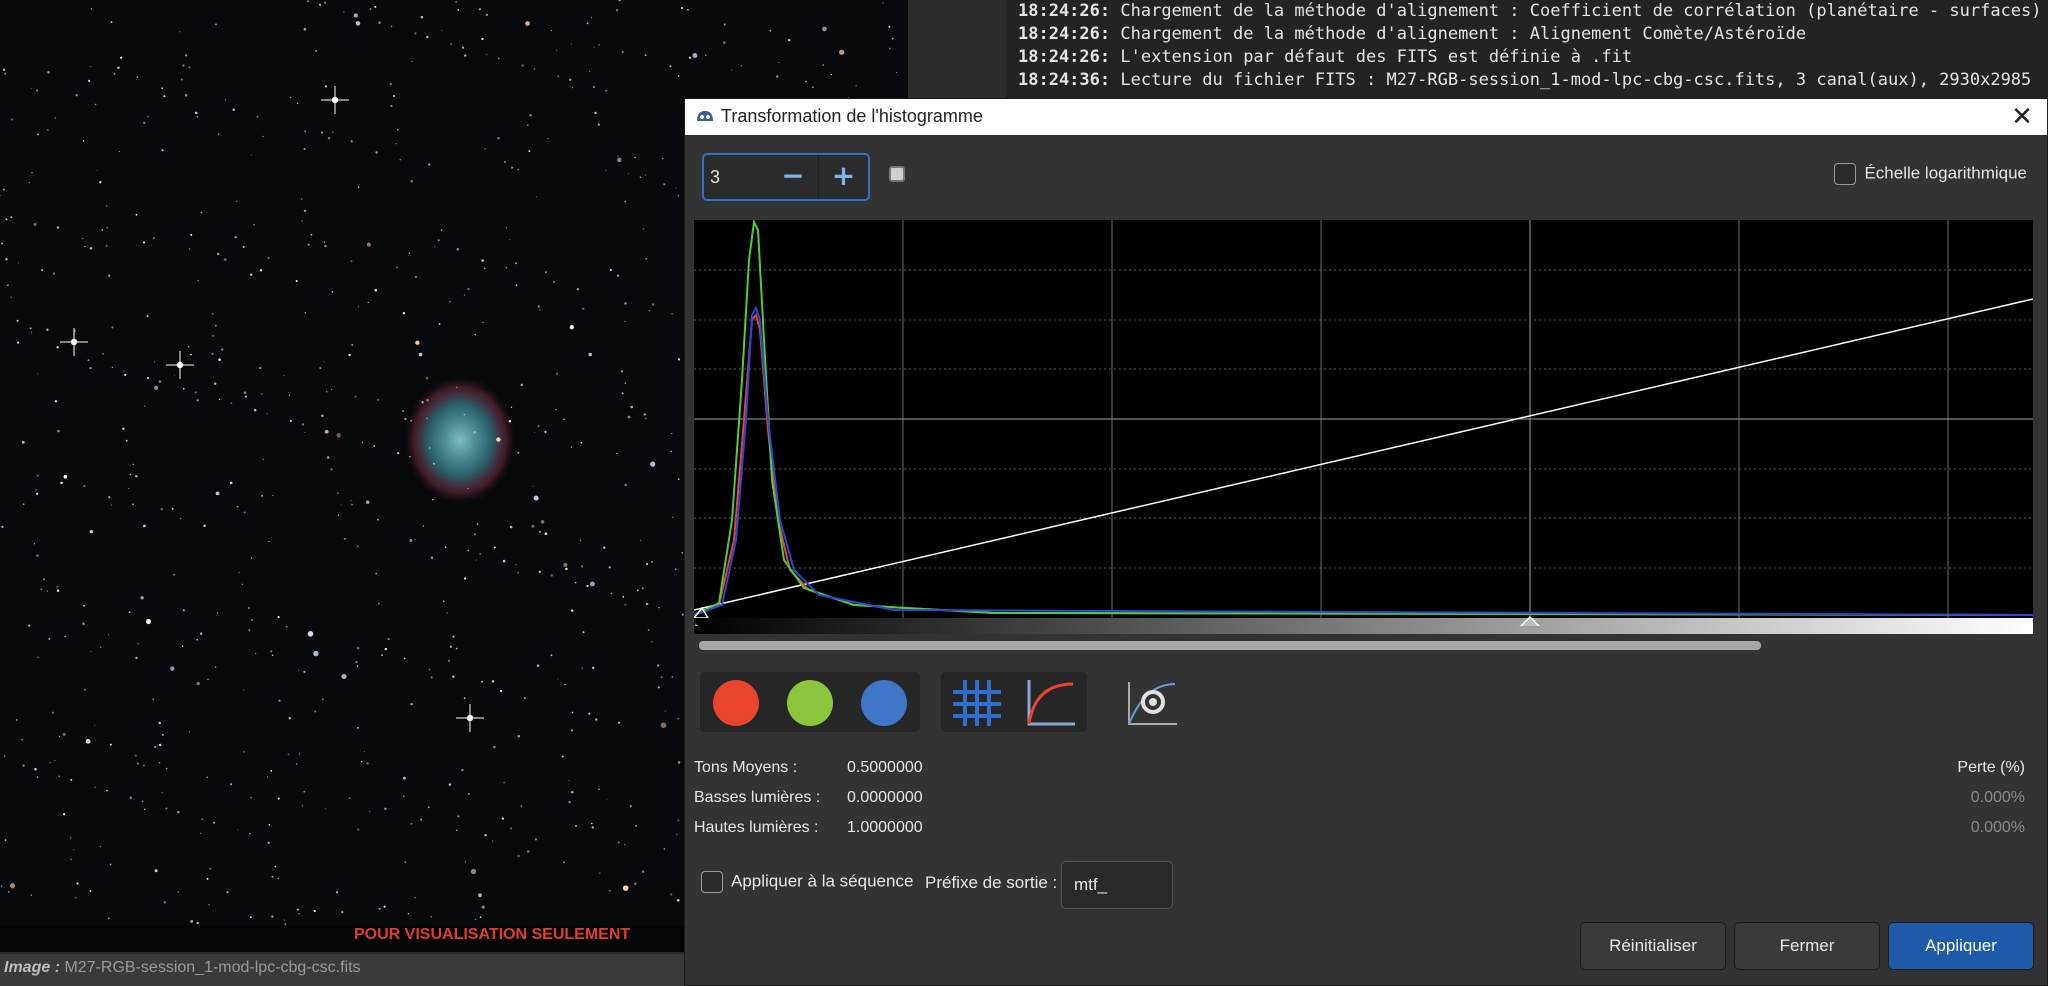 This screenshot has width=2048, height=986. Describe the element at coordinates (852, 116) in the screenshot. I see `dialog-title: Transformation de l'histogramme` at that location.